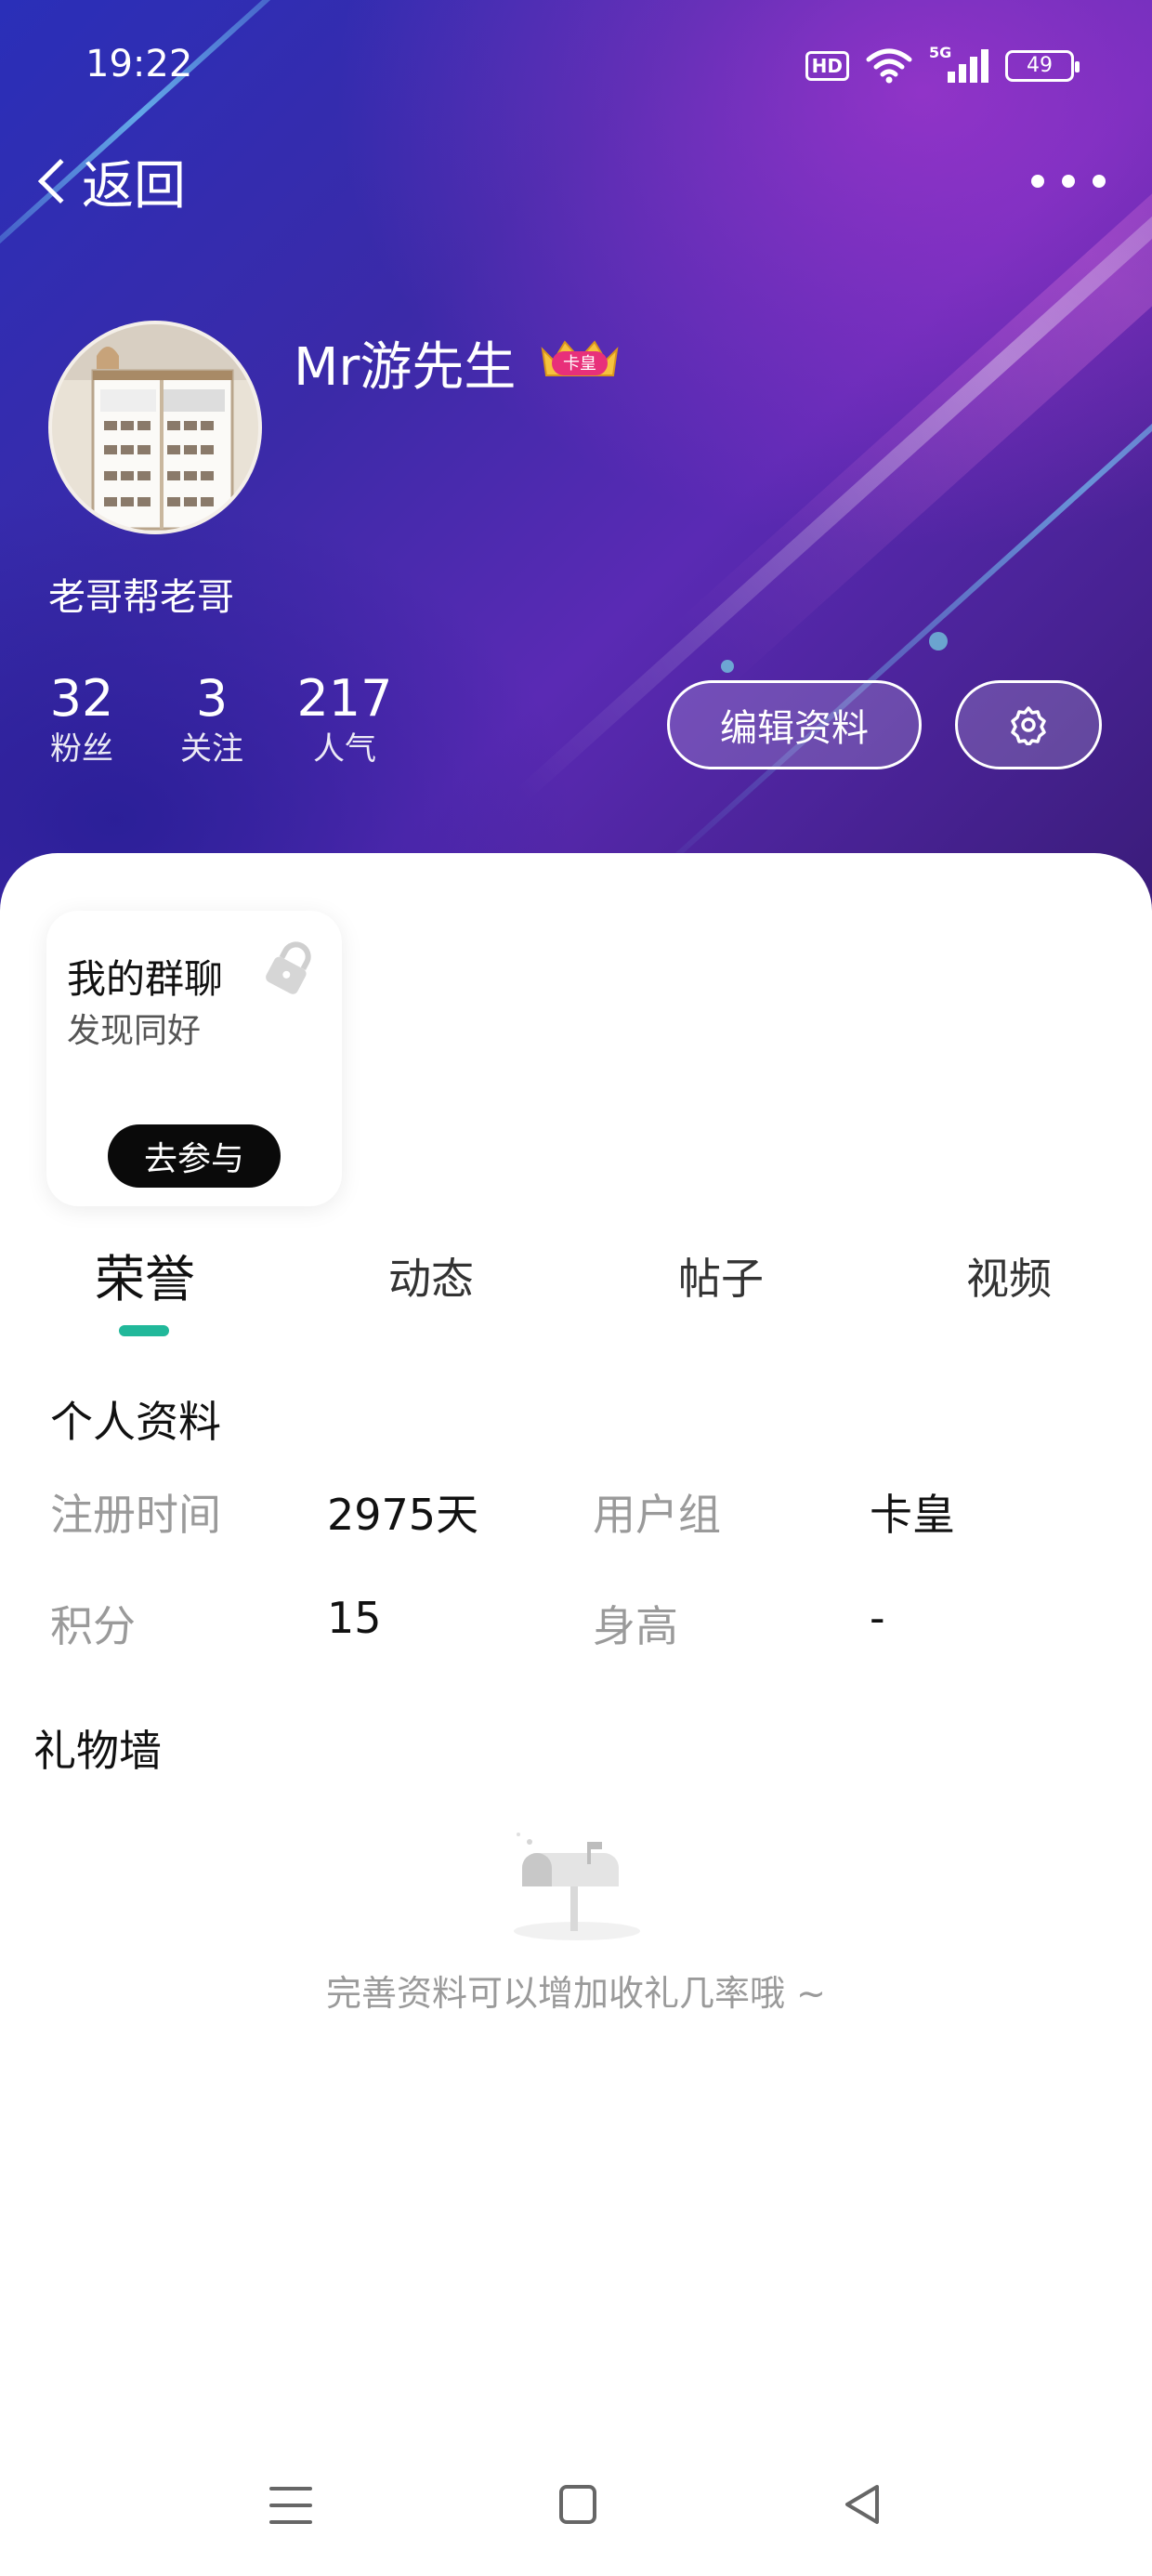 The width and height of the screenshot is (1152, 2576). What do you see at coordinates (877, 1618) in the screenshot?
I see `height-value: -` at bounding box center [877, 1618].